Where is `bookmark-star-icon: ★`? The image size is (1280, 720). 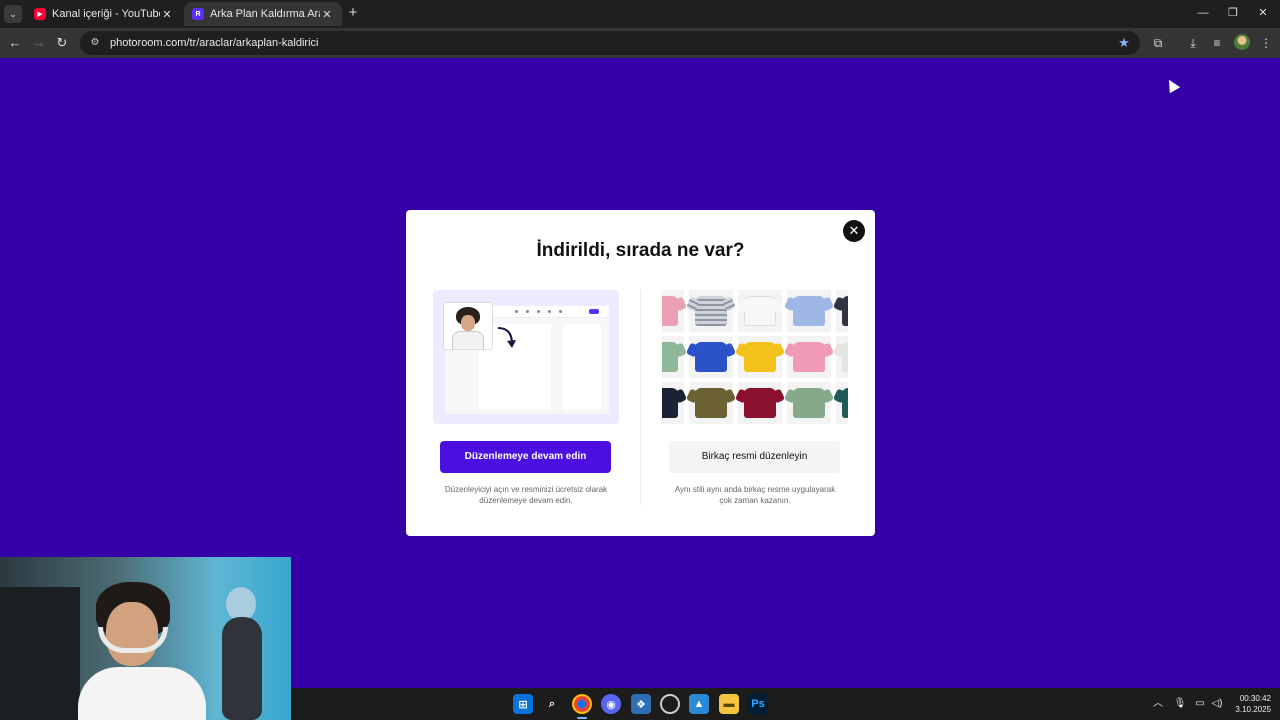 bookmark-star-icon: ★ is located at coordinates (1124, 43).